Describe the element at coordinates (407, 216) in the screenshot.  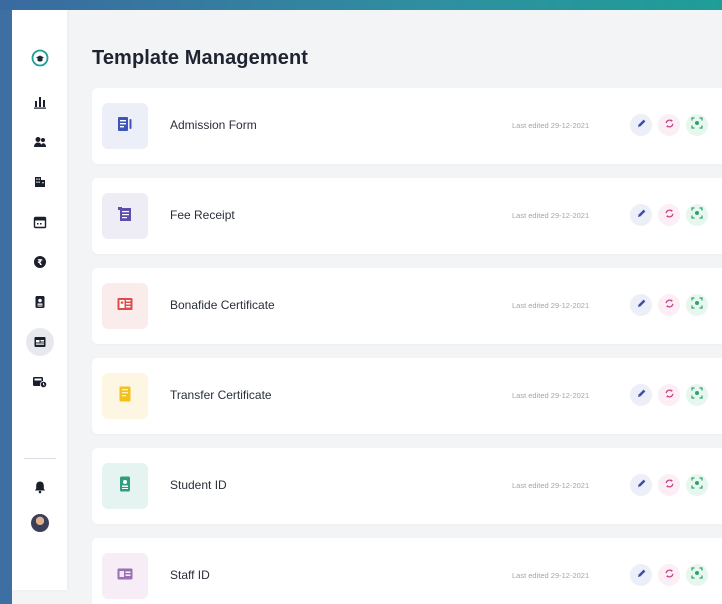
I see `template-card: Fee Receipt Last edited 29-12-2021` at that location.